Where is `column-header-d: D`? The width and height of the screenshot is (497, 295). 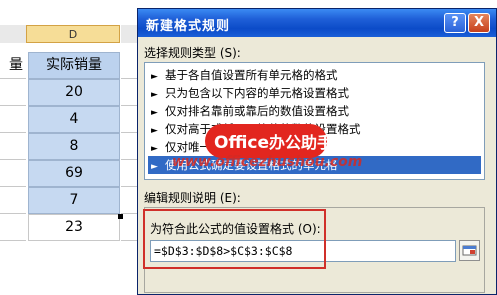 column-header-d: D is located at coordinates (73, 34).